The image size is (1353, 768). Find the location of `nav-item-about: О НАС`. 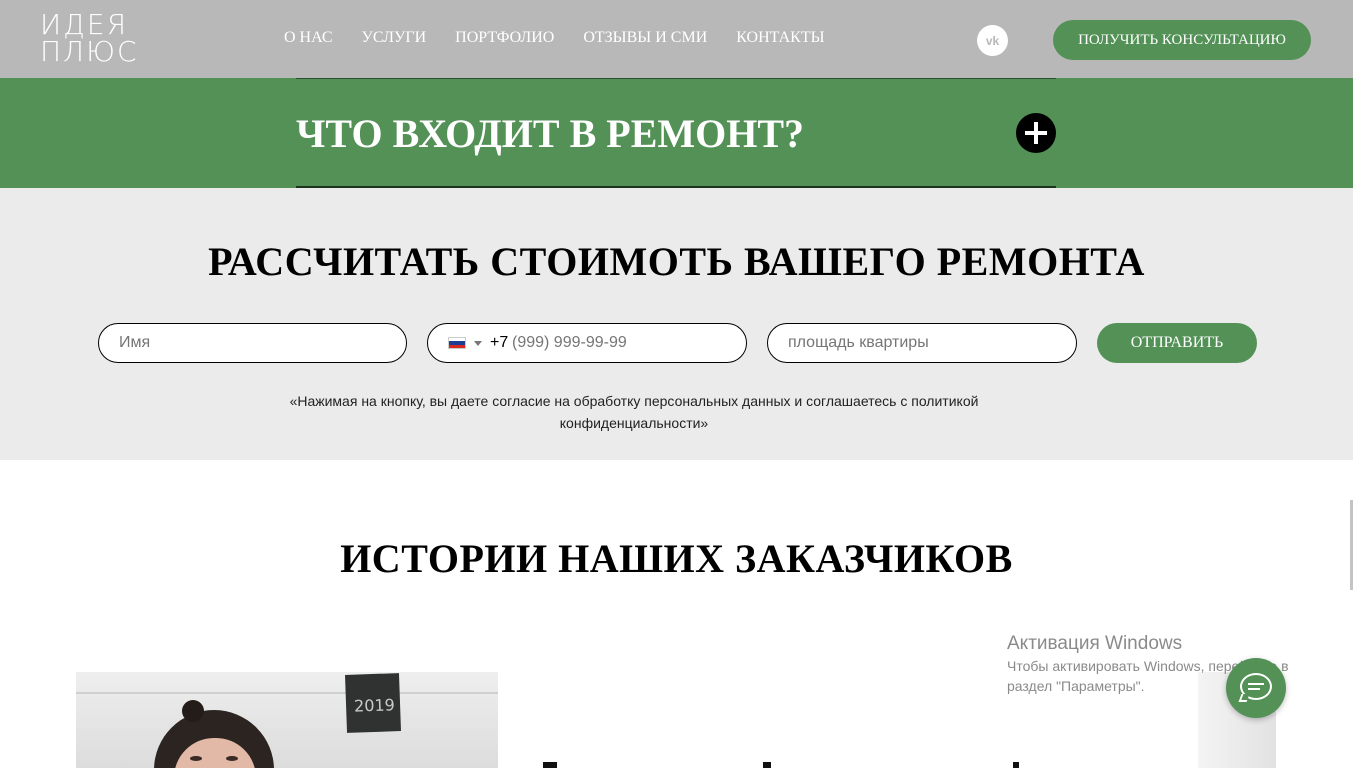

nav-item-about: О НАС is located at coordinates (308, 38).